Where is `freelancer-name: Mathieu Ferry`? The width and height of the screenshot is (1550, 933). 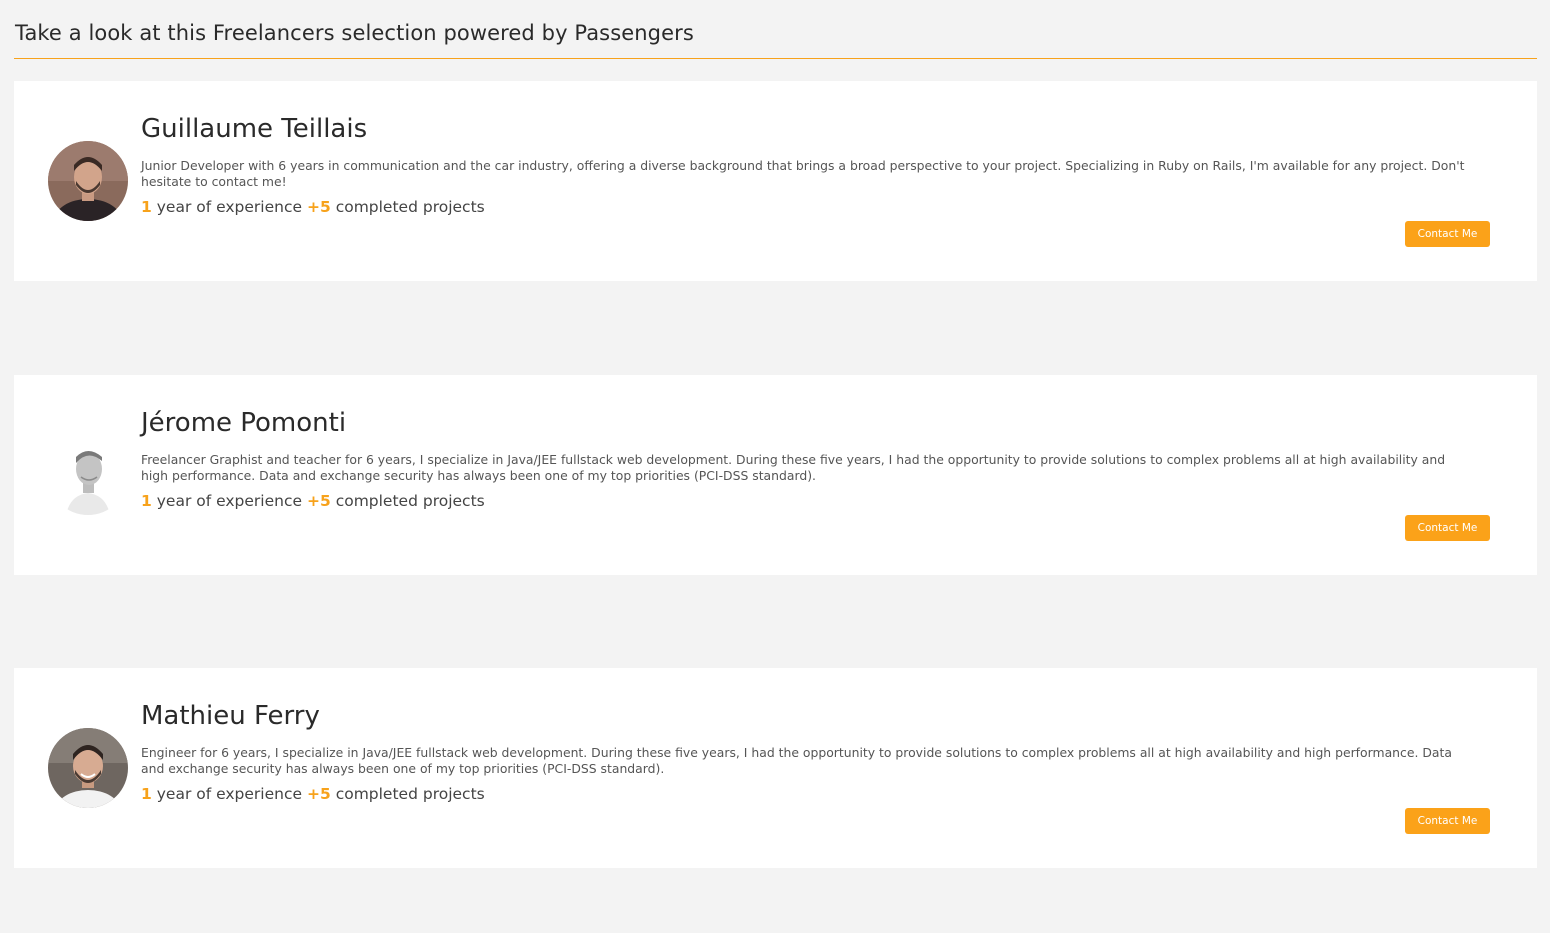 freelancer-name: Mathieu Ferry is located at coordinates (230, 716).